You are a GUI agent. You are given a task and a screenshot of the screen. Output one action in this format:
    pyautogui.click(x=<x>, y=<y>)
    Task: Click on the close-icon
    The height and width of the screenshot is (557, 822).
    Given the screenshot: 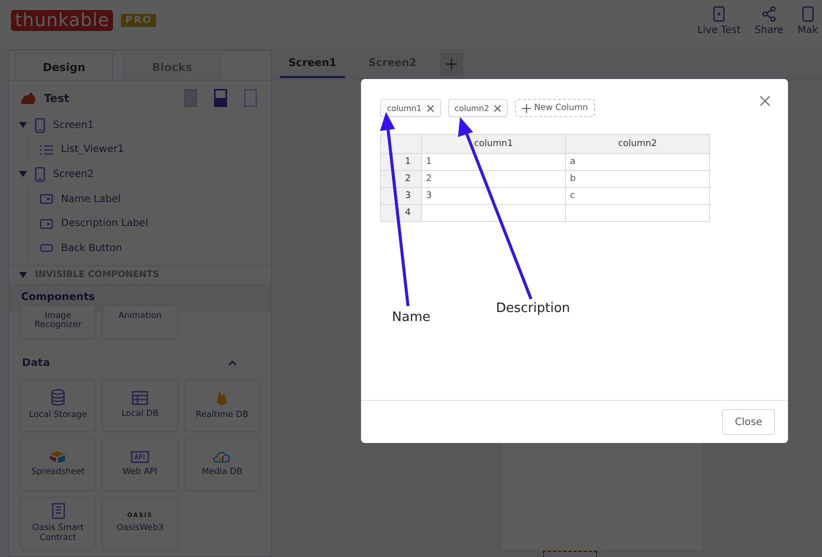 What is the action you would take?
    pyautogui.click(x=765, y=101)
    